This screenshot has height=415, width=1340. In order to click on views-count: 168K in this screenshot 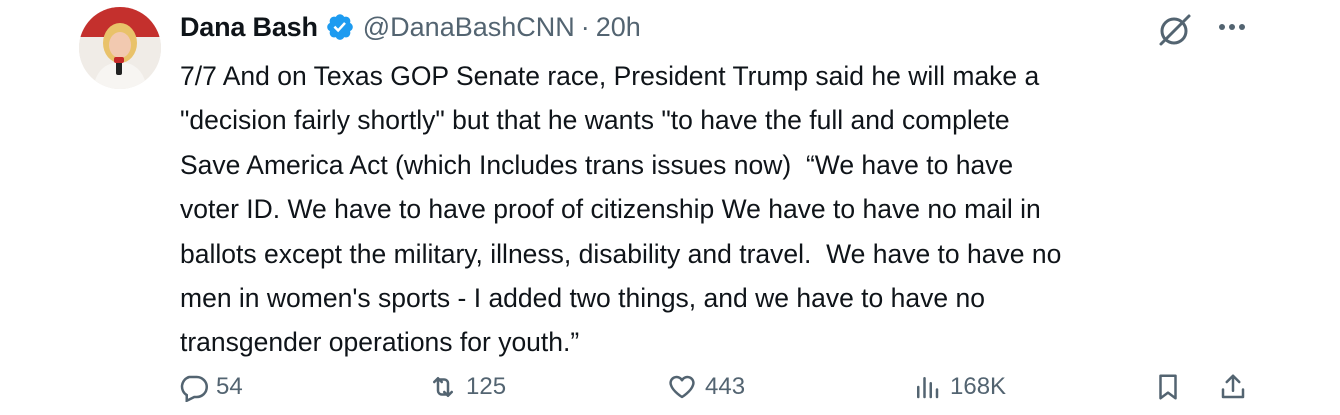, I will do `click(978, 386)`.